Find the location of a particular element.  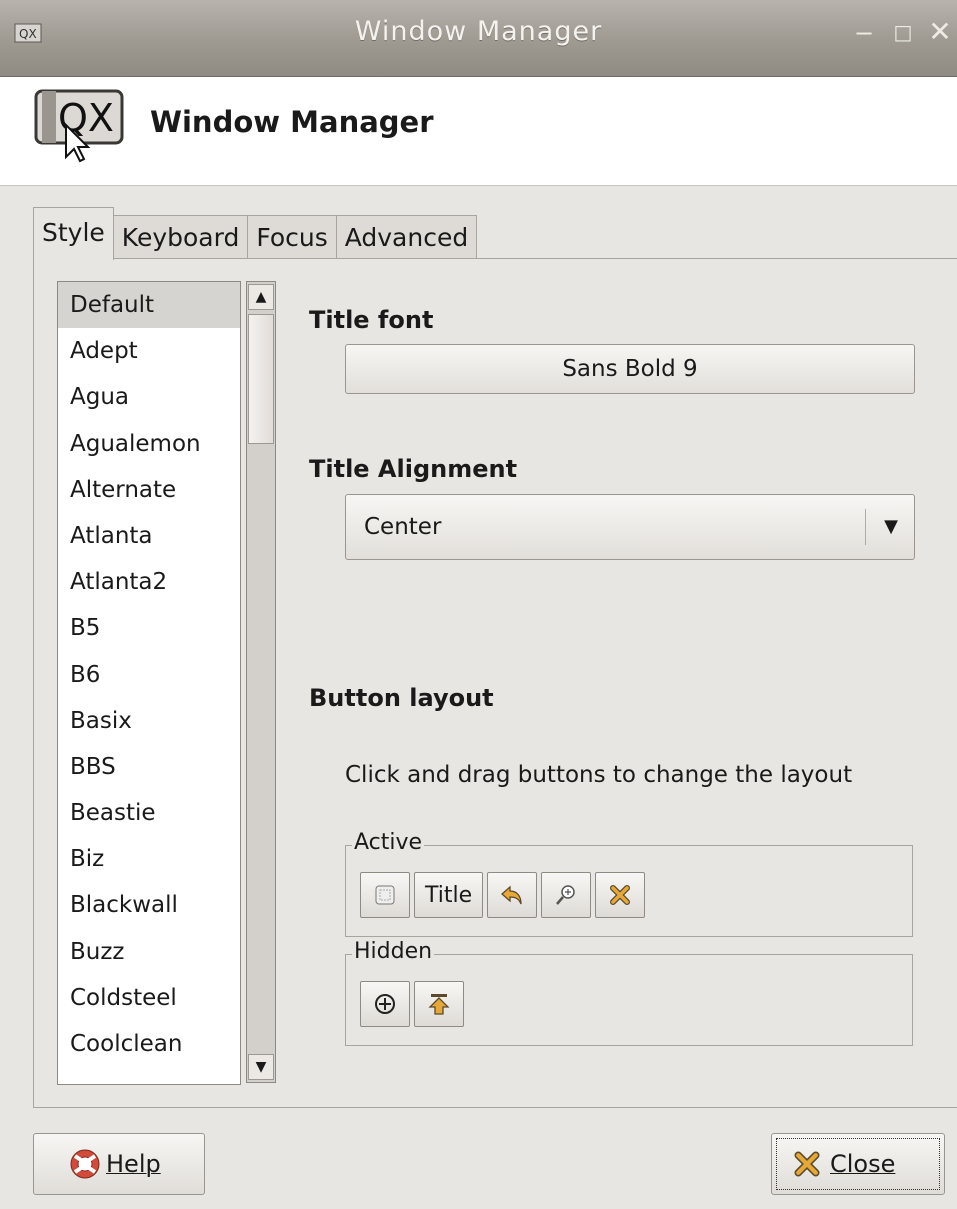

title-font-button: Sans Bold 9 is located at coordinates (630, 369).